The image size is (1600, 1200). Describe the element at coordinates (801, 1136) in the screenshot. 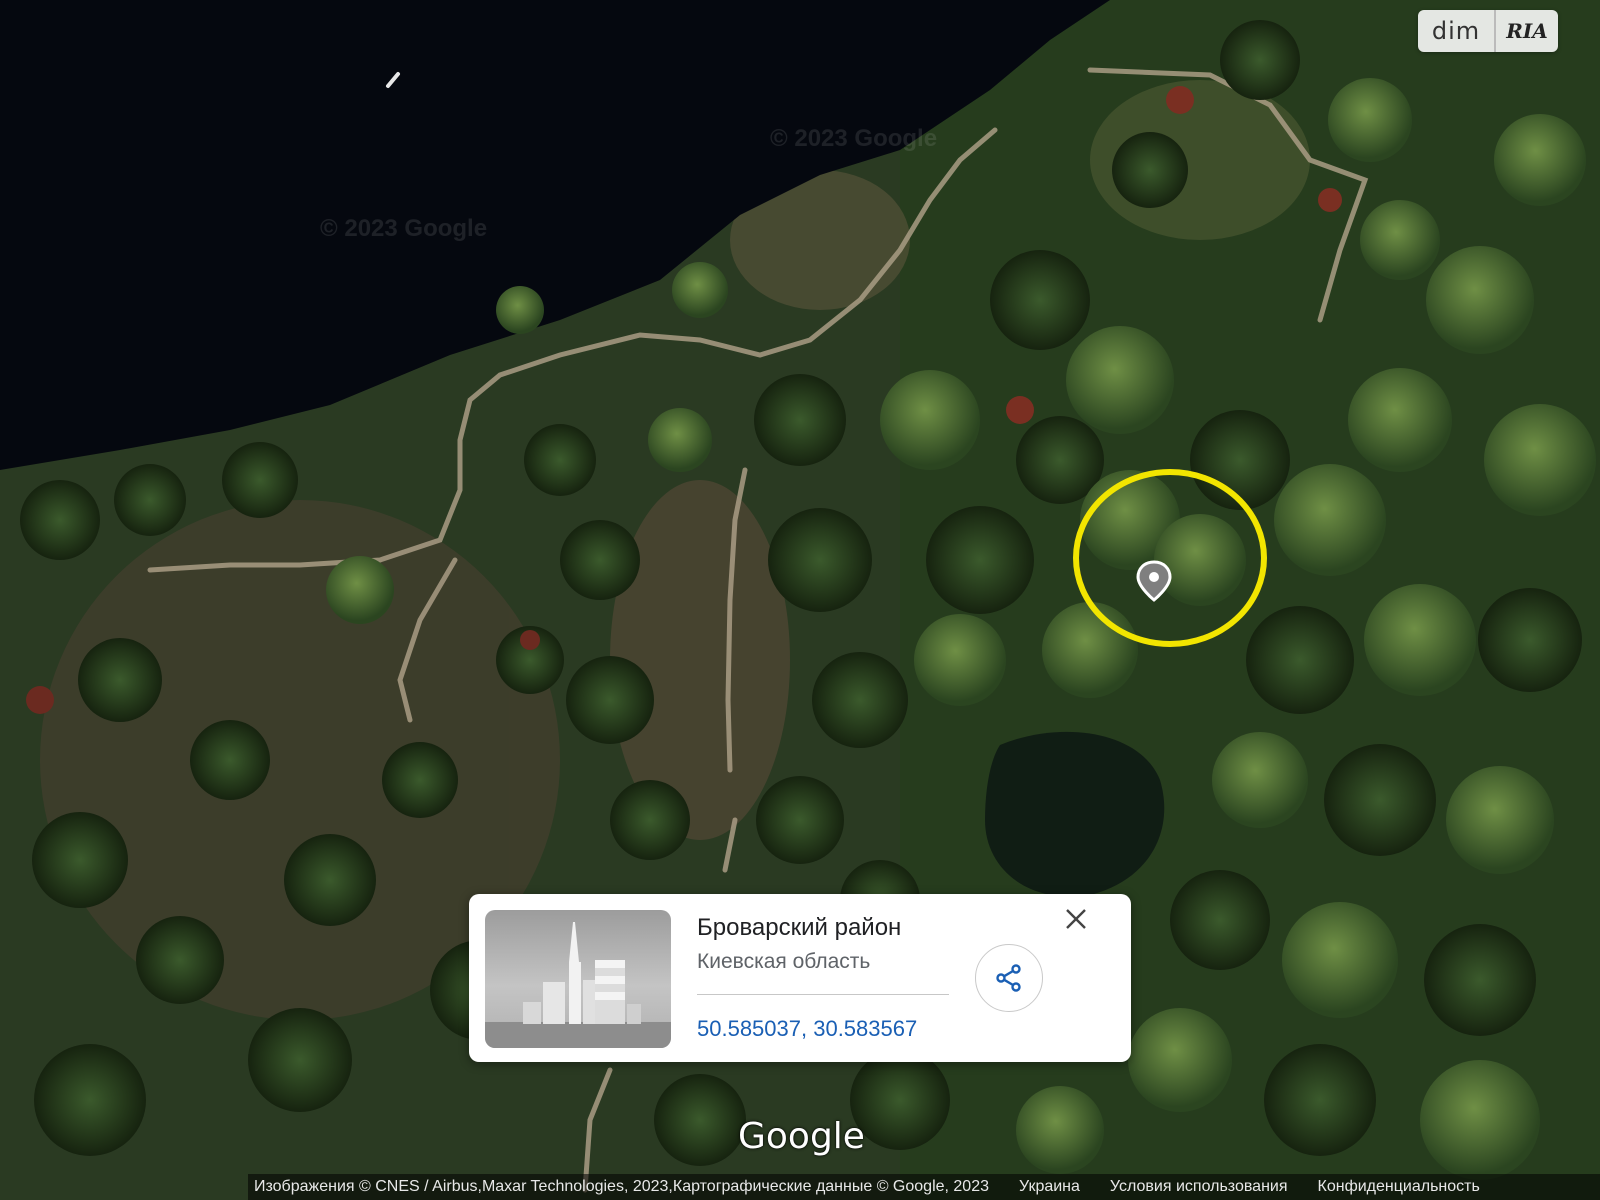

I see `google-logo: Google` at that location.